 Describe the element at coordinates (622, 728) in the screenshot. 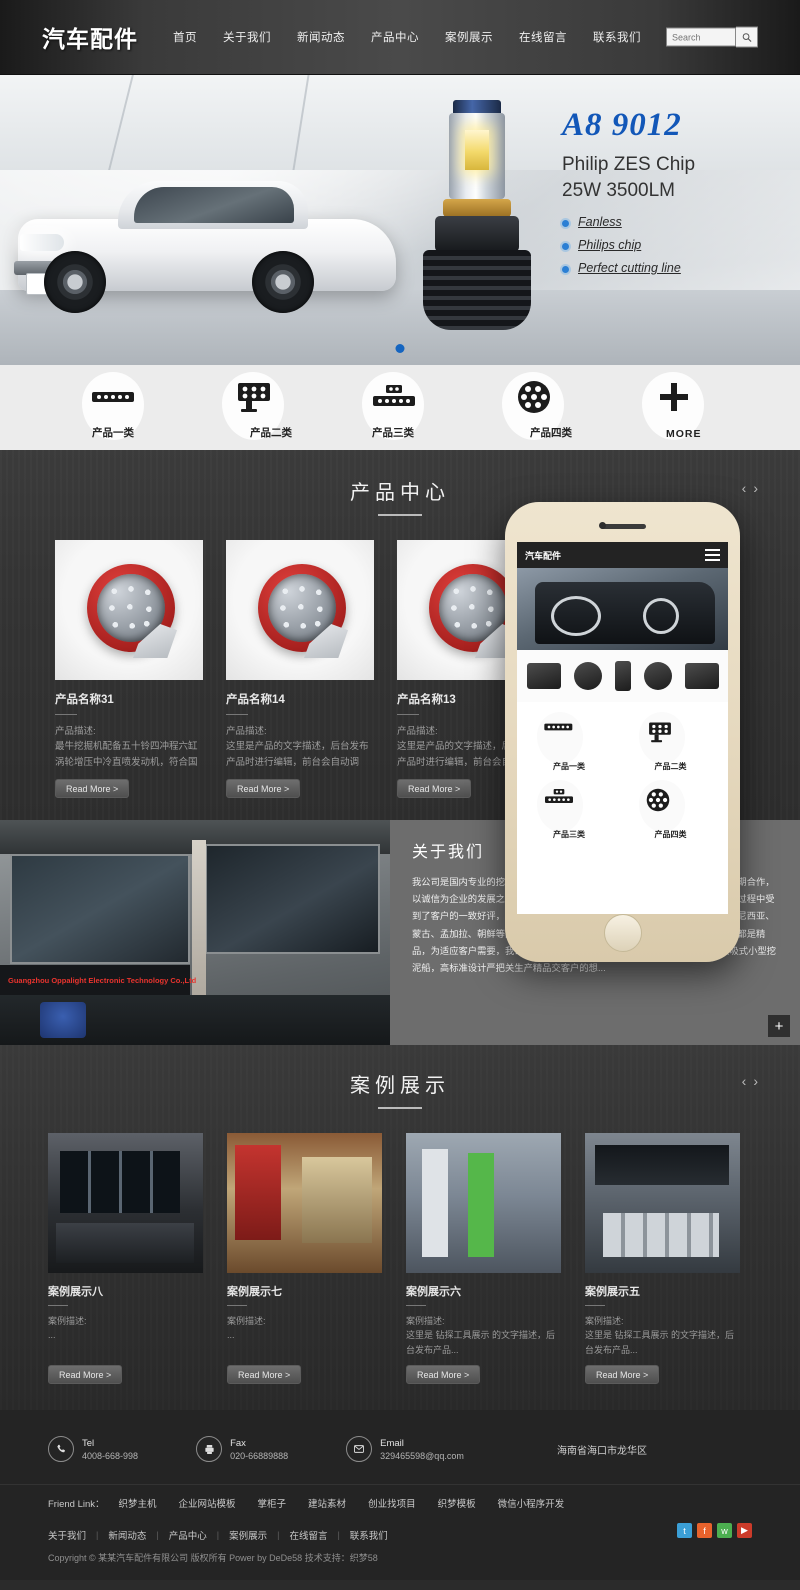

I see `phone-screen: 汽车配件 产品一类 产品二类 产品三类 产品四类` at that location.